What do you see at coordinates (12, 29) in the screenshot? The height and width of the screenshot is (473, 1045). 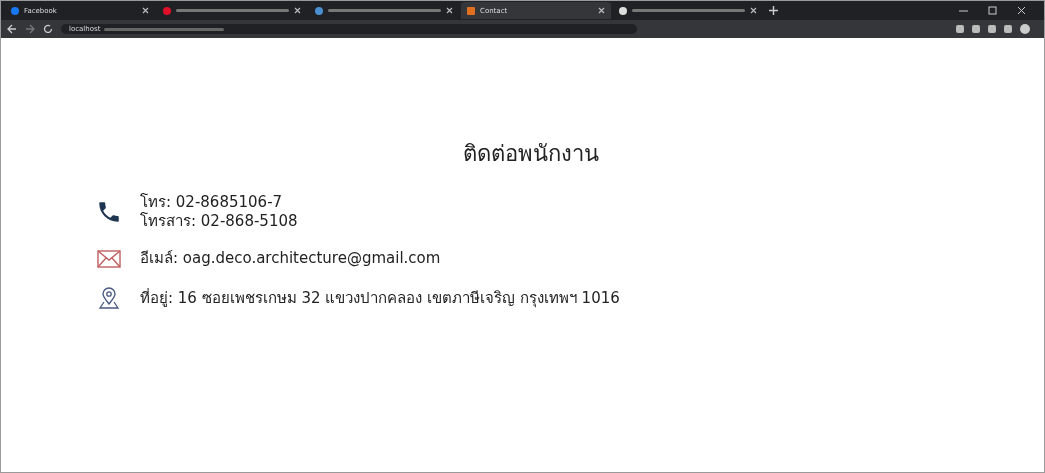 I see `back-icon` at bounding box center [12, 29].